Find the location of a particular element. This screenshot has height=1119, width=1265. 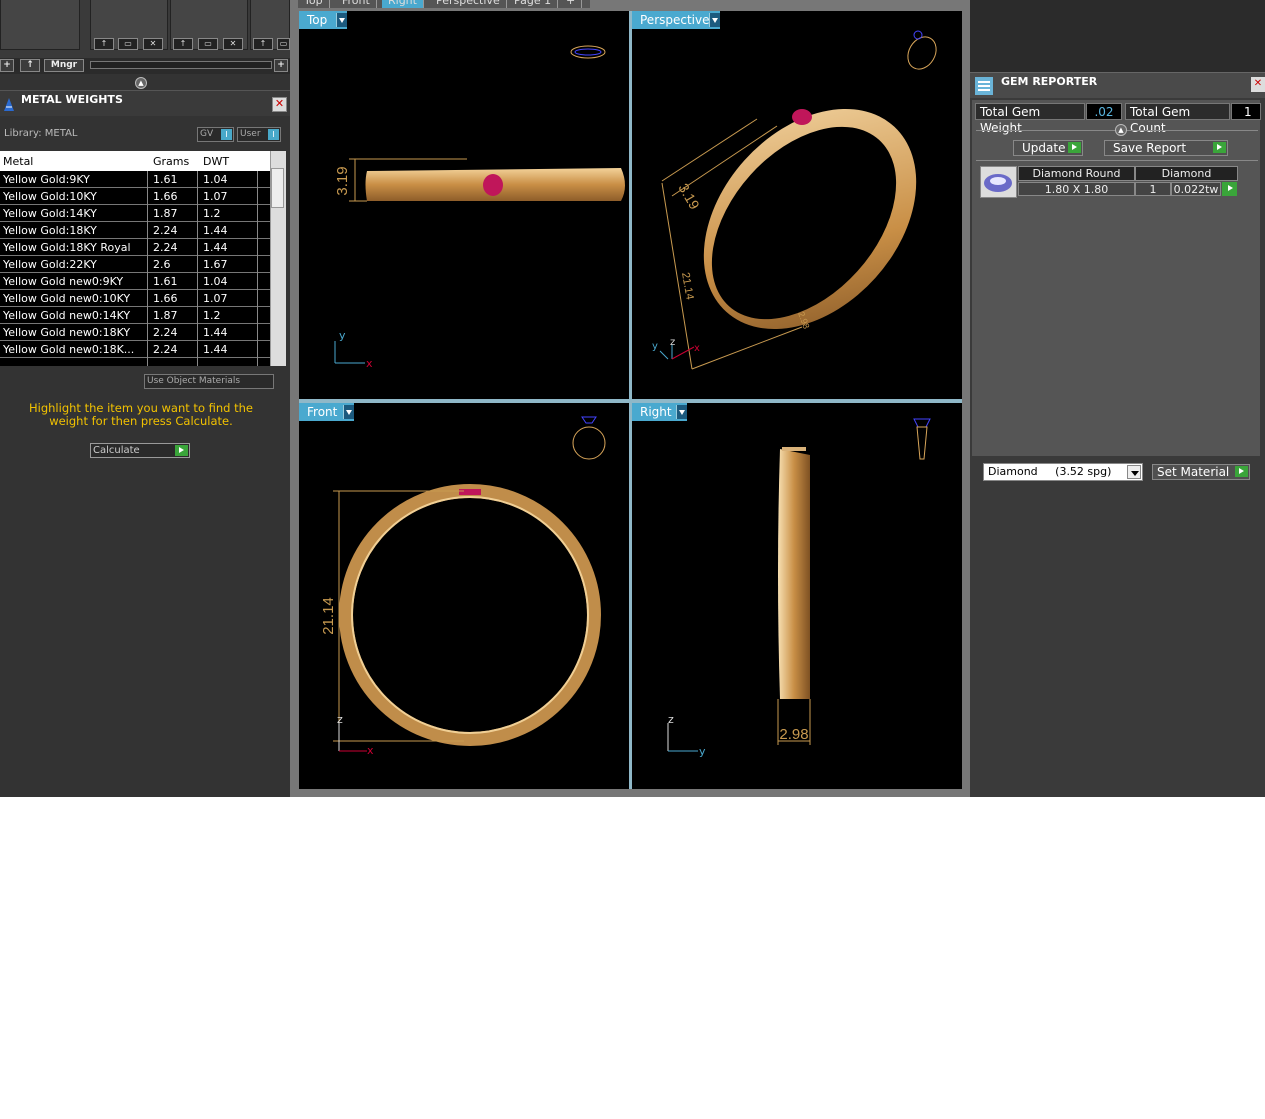

tab-page-1: Page 1 is located at coordinates (533, 4).